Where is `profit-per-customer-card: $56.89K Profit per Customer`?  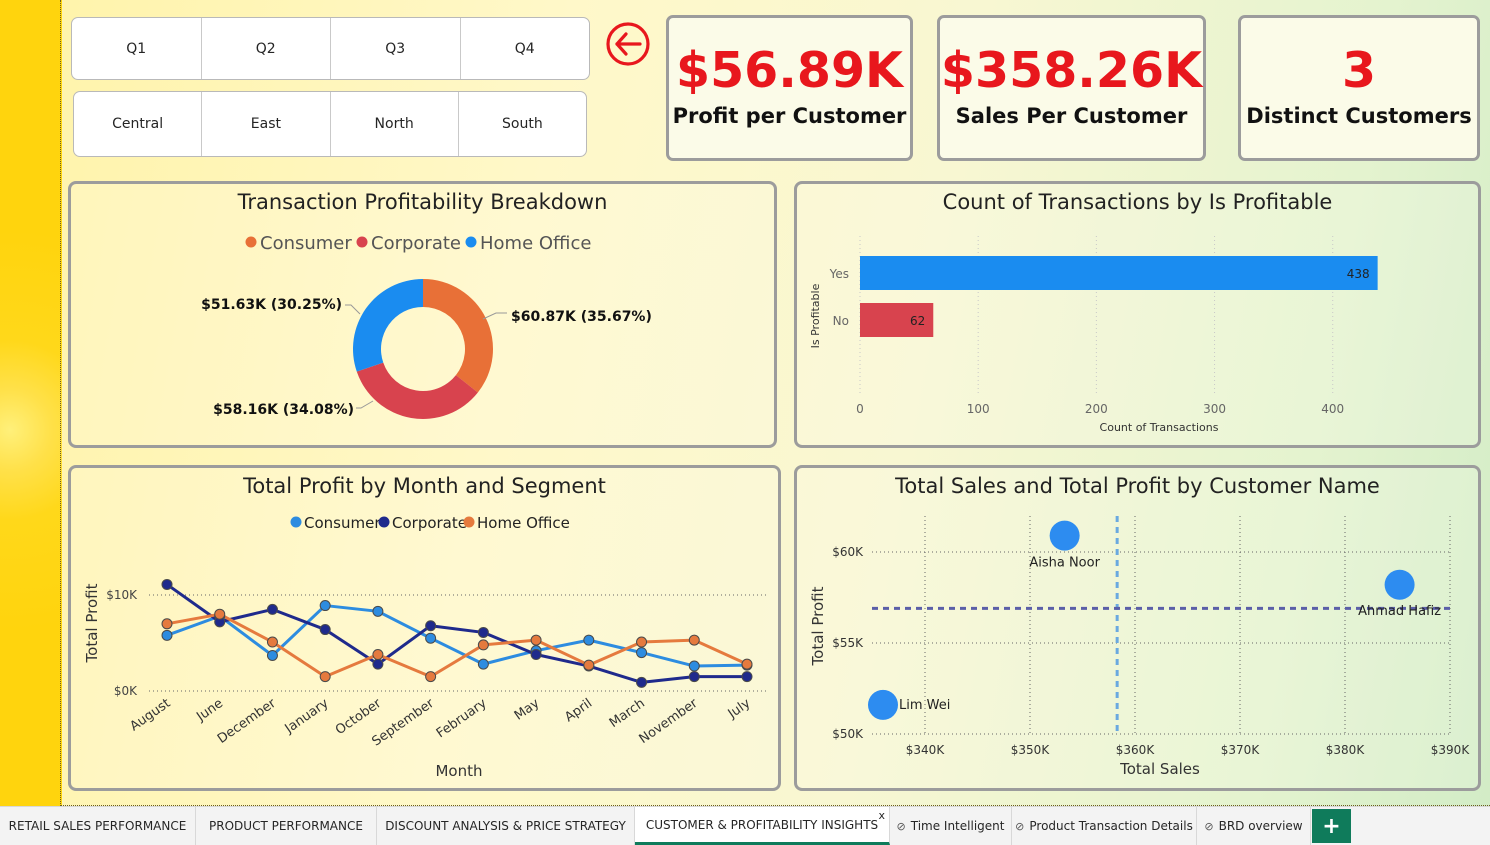
profit-per-customer-card: $56.89K Profit per Customer is located at coordinates (789, 88).